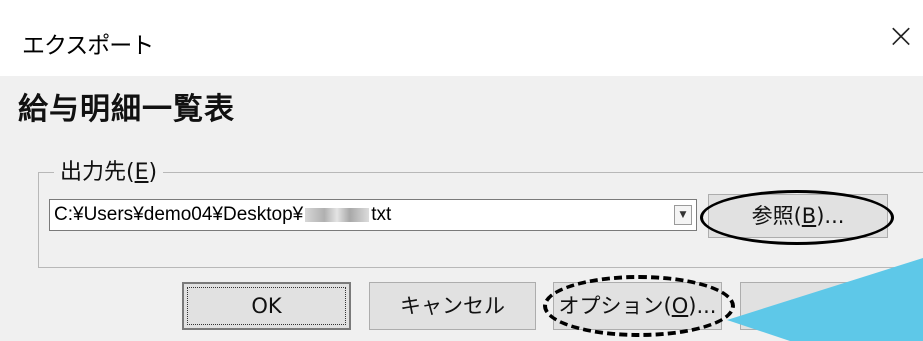 The width and height of the screenshot is (923, 341). Describe the element at coordinates (109, 170) in the screenshot. I see `output-destination-label: 出力先(E)` at that location.